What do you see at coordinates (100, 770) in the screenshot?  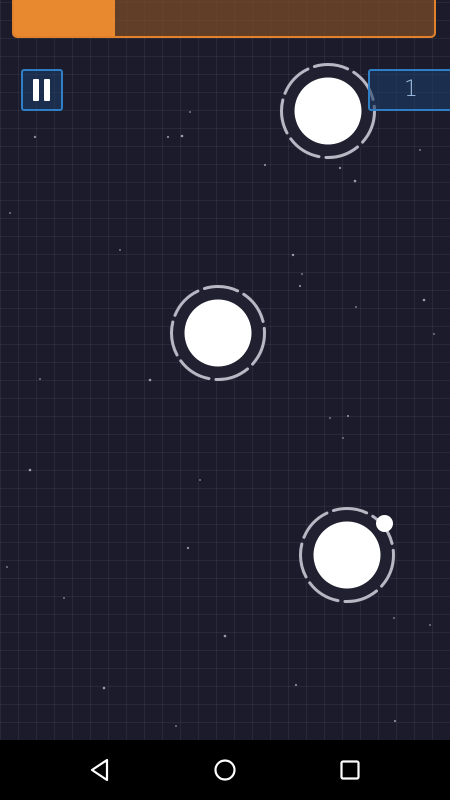 I see `back-icon` at bounding box center [100, 770].